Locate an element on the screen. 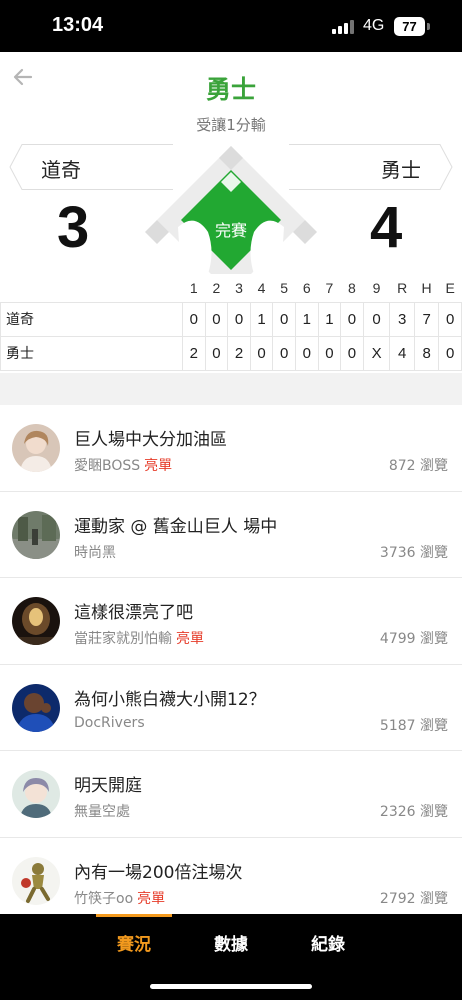 The image size is (462, 1000). post-author: 無量空處 is located at coordinates (104, 811).